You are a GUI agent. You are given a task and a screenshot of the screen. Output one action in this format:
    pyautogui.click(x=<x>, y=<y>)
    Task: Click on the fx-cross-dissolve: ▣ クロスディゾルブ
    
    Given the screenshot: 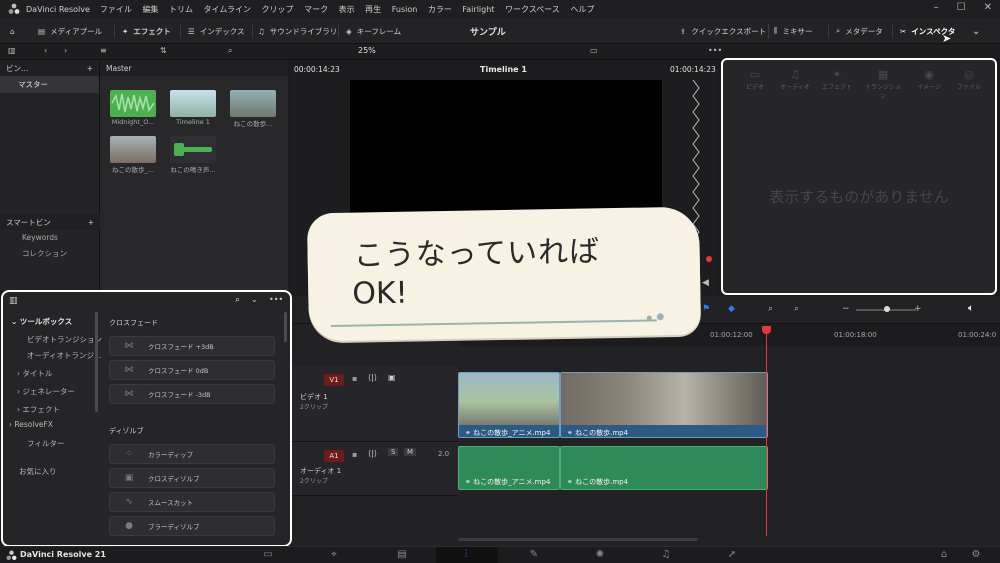 What is the action you would take?
    pyautogui.click(x=192, y=478)
    